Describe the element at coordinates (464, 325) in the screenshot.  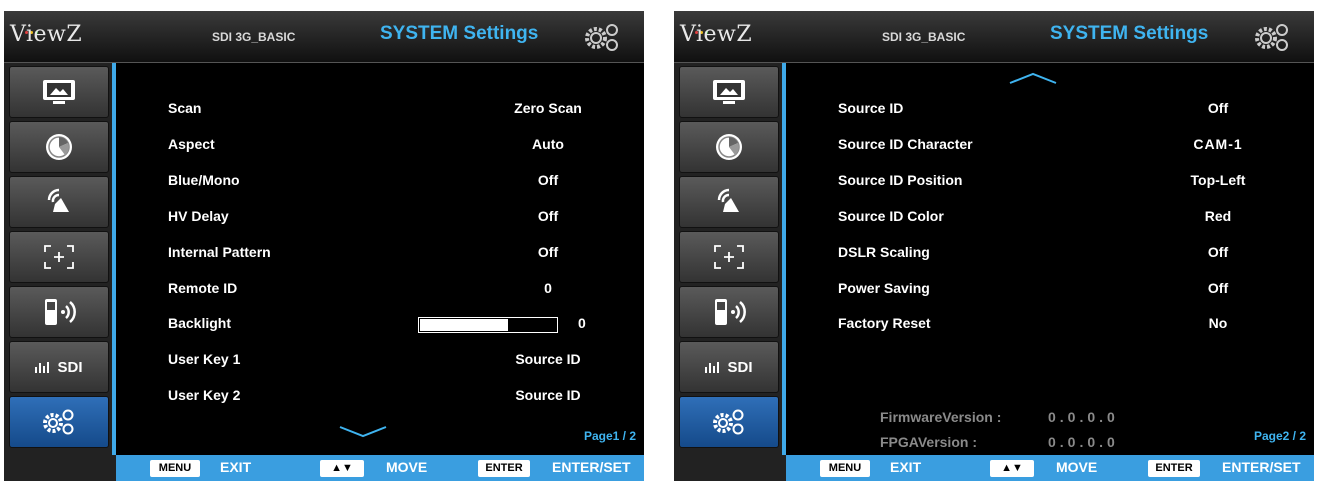
I see `backlight-slider-fill` at that location.